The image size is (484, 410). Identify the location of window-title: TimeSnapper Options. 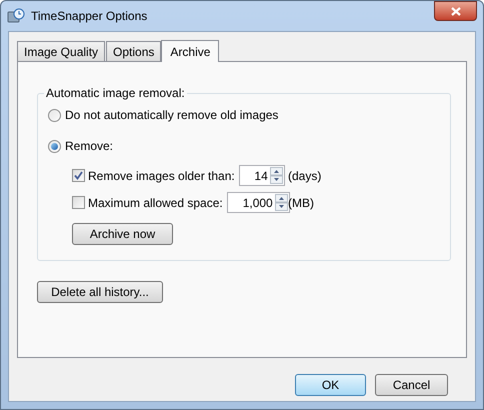
(89, 16).